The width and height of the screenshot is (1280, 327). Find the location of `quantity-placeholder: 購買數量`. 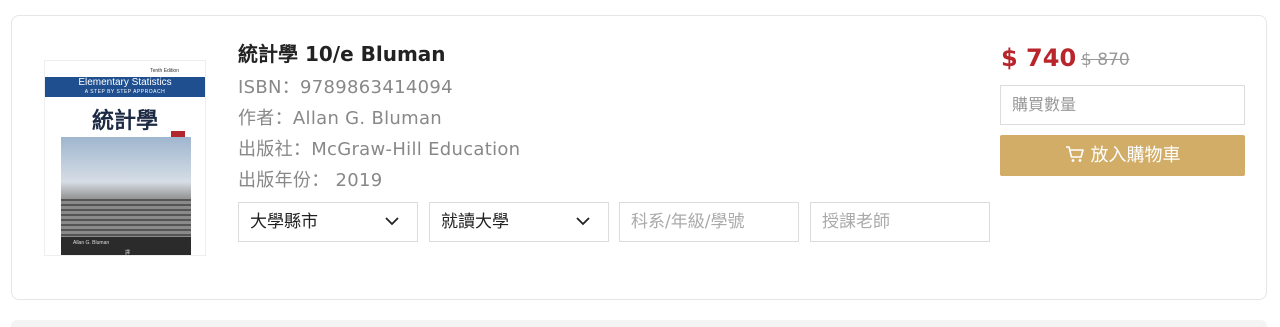

quantity-placeholder: 購買數量 is located at coordinates (1044, 104).